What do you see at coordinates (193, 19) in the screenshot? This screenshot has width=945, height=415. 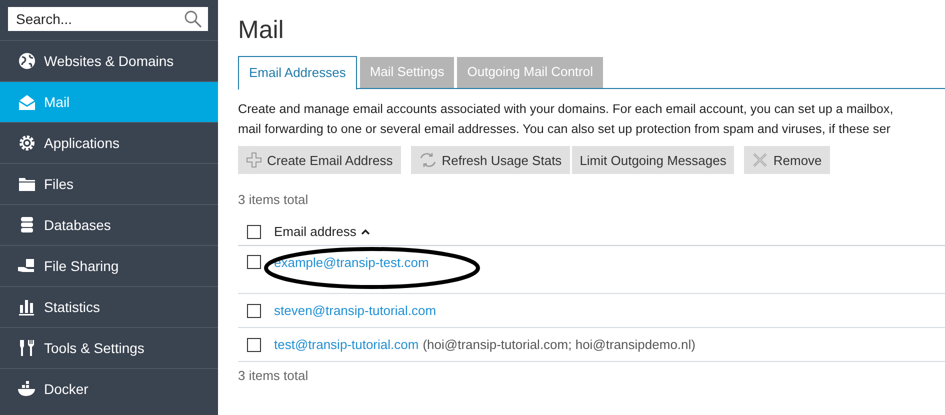 I see `search-icon` at bounding box center [193, 19].